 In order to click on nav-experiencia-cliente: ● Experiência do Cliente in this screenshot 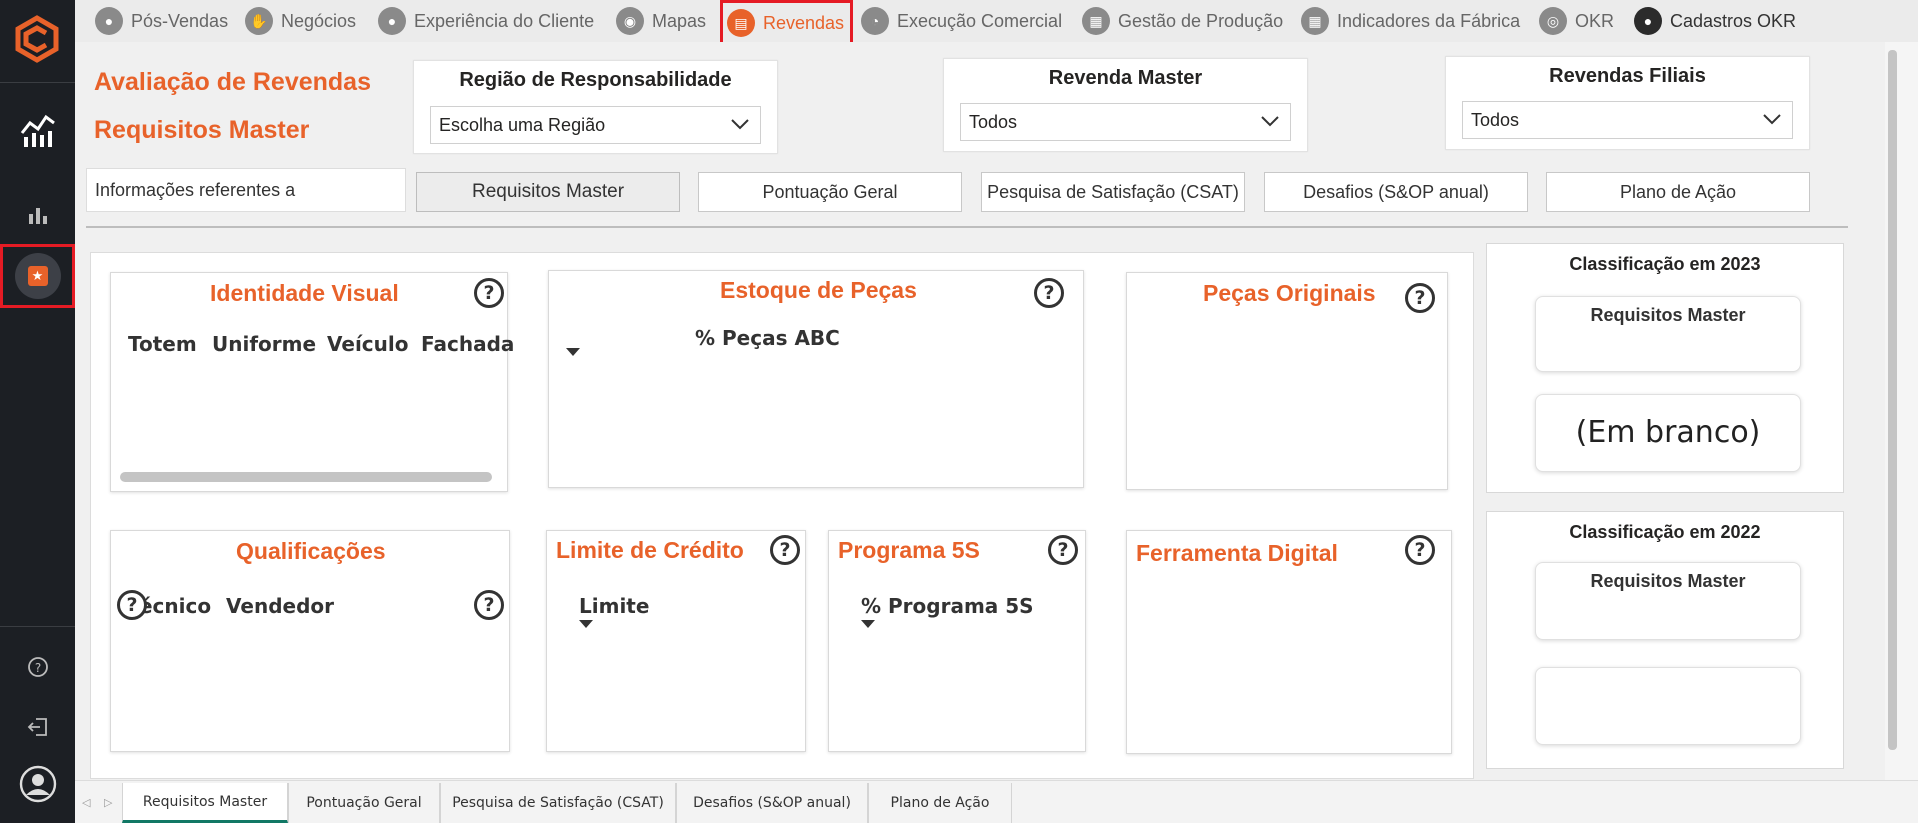, I will do `click(486, 21)`.